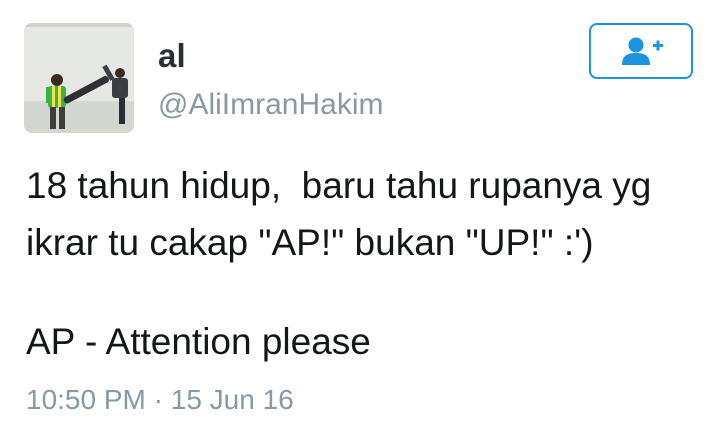 Image resolution: width=720 pixels, height=439 pixels. What do you see at coordinates (198, 341) in the screenshot?
I see `tweet-text-line-3: AP - Attention please` at bounding box center [198, 341].